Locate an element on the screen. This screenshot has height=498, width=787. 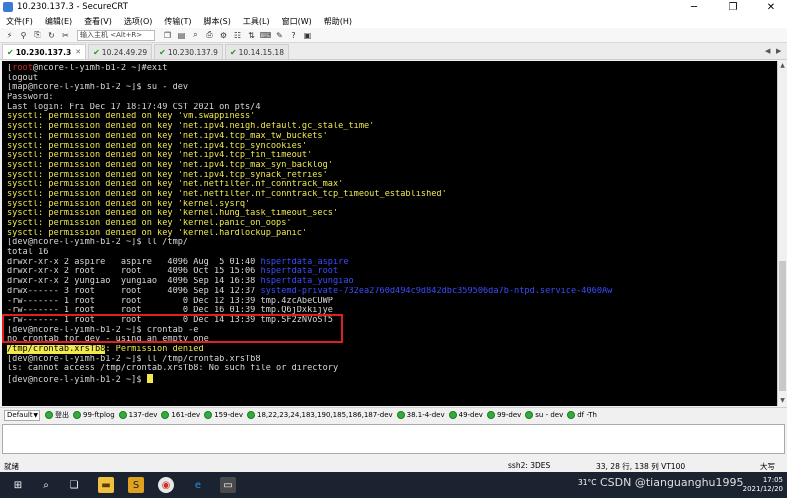
button-bar-item-label: 49-dev is located at coordinates (470, 415).